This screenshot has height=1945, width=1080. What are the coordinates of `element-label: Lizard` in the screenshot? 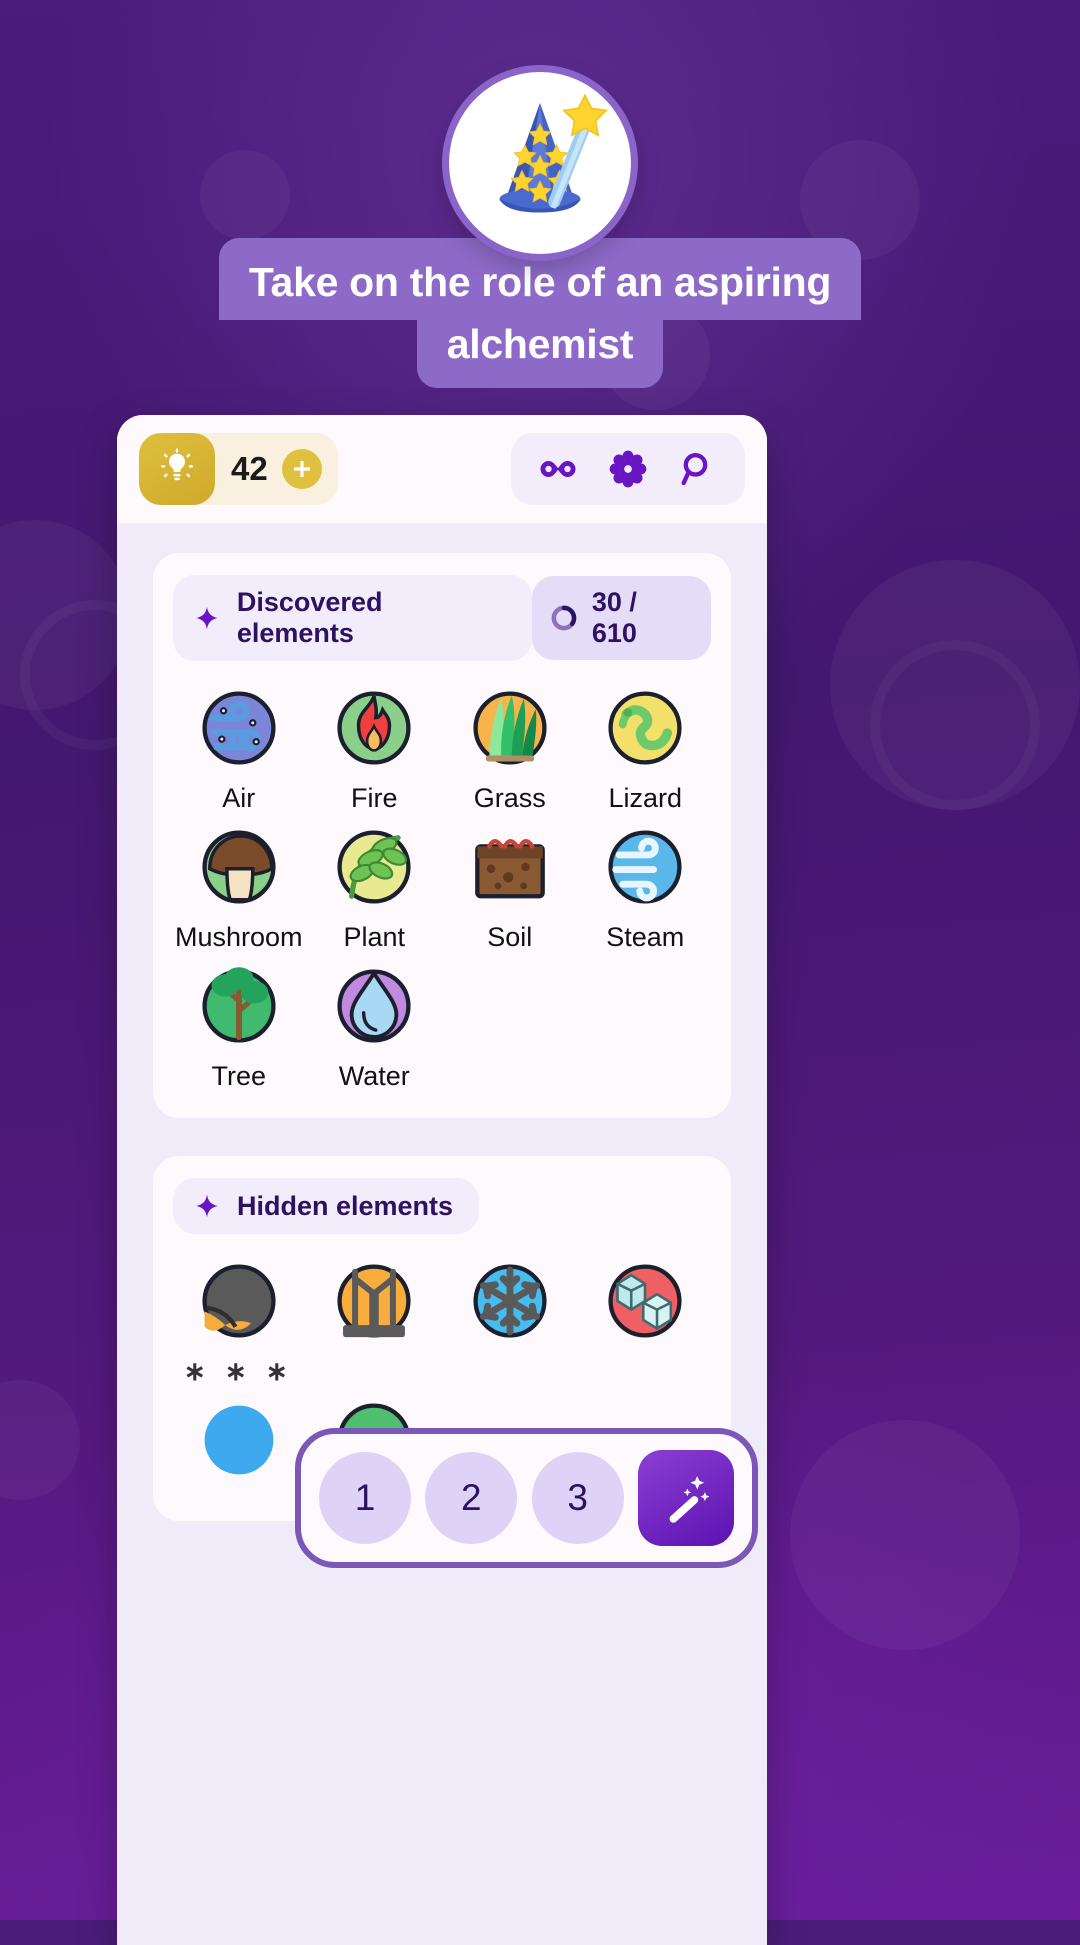 It's located at (645, 798).